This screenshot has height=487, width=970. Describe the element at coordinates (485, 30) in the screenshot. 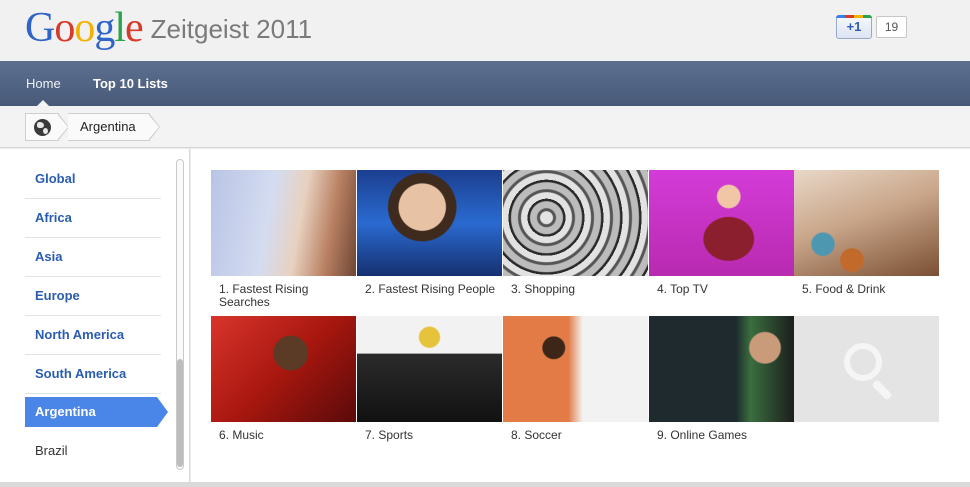

I see `header: Google Zeitgeist 2011 +1 19` at that location.